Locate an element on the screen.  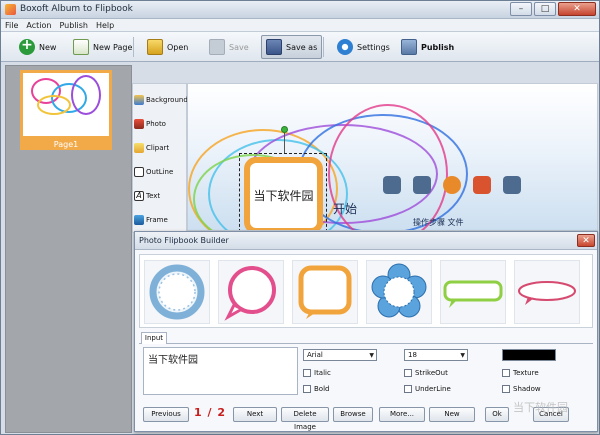
next-button: Next is located at coordinates (255, 414).